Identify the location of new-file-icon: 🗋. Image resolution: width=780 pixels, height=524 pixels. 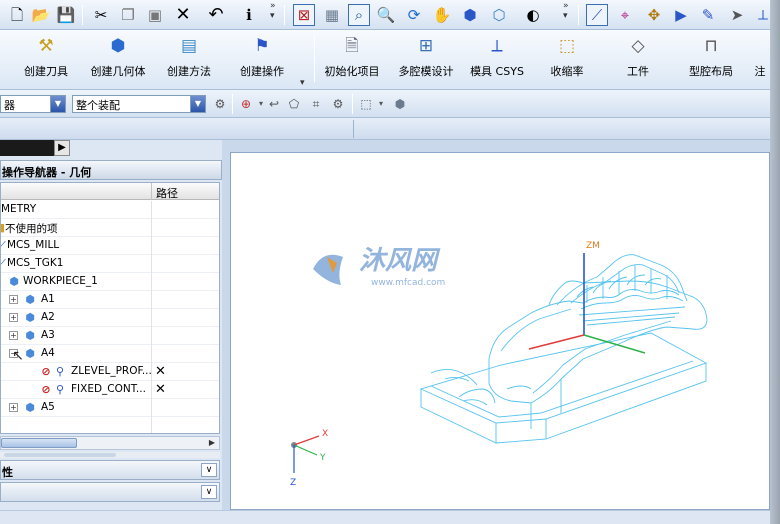
(17, 15).